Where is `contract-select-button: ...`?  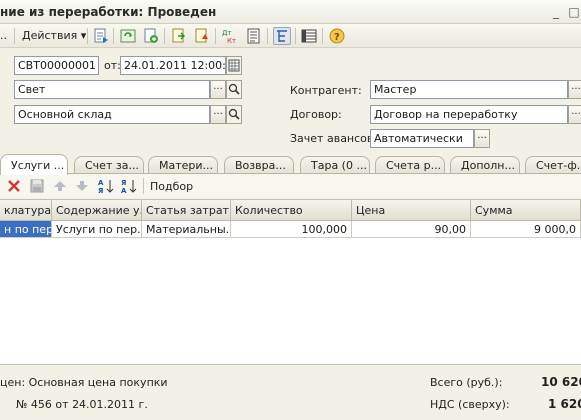
contract-select-button: ... is located at coordinates (574, 114).